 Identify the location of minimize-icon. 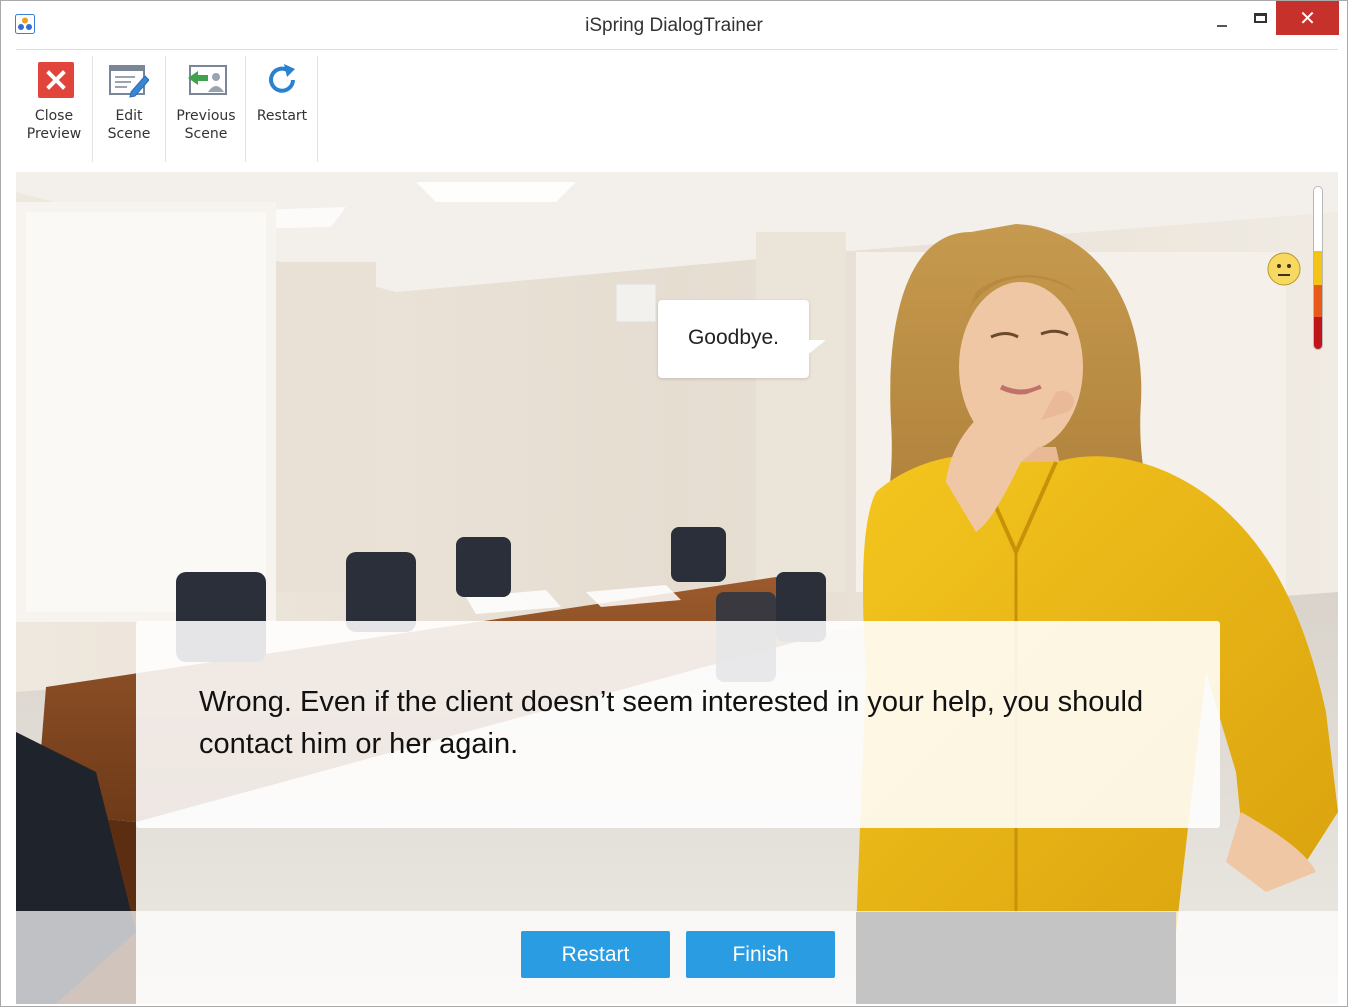
(1222, 26).